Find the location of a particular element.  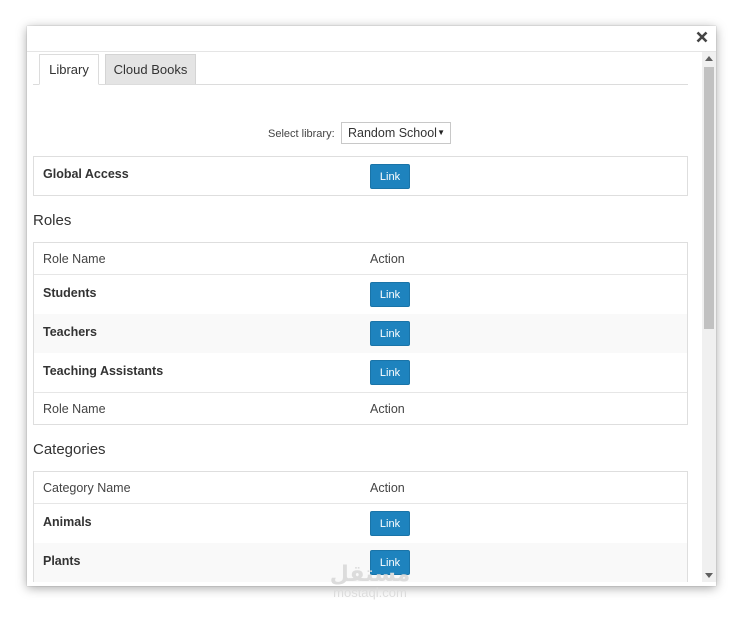

triangle-up-icon is located at coordinates (709, 58).